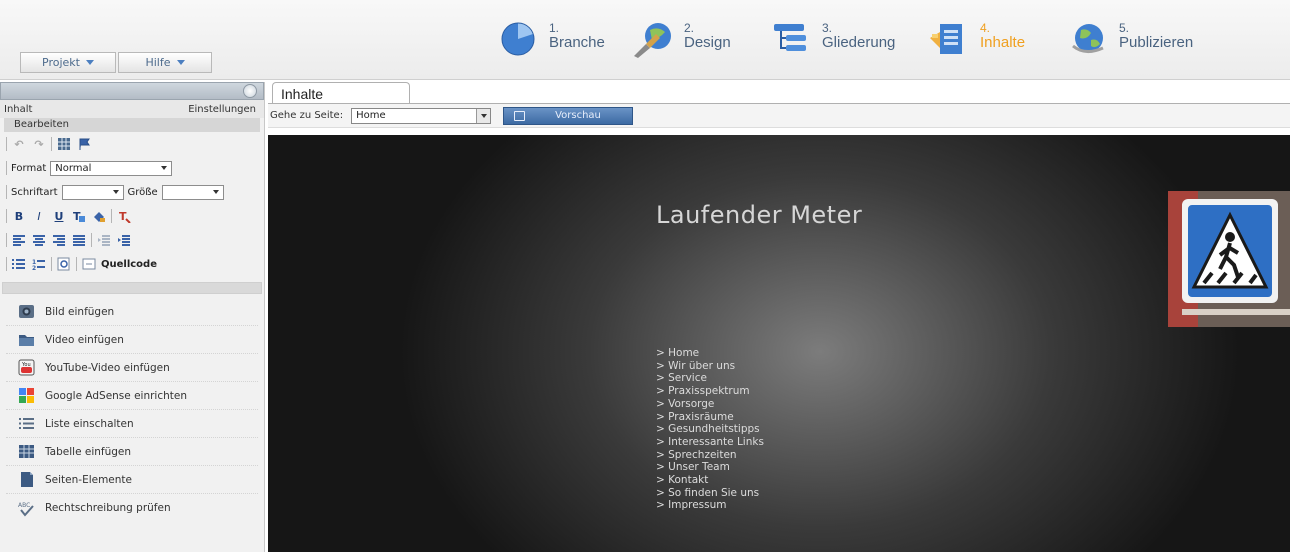 This screenshot has width=1290, height=552. Describe the element at coordinates (34, 192) in the screenshot. I see `schriftart-label: Schriftart` at that location.